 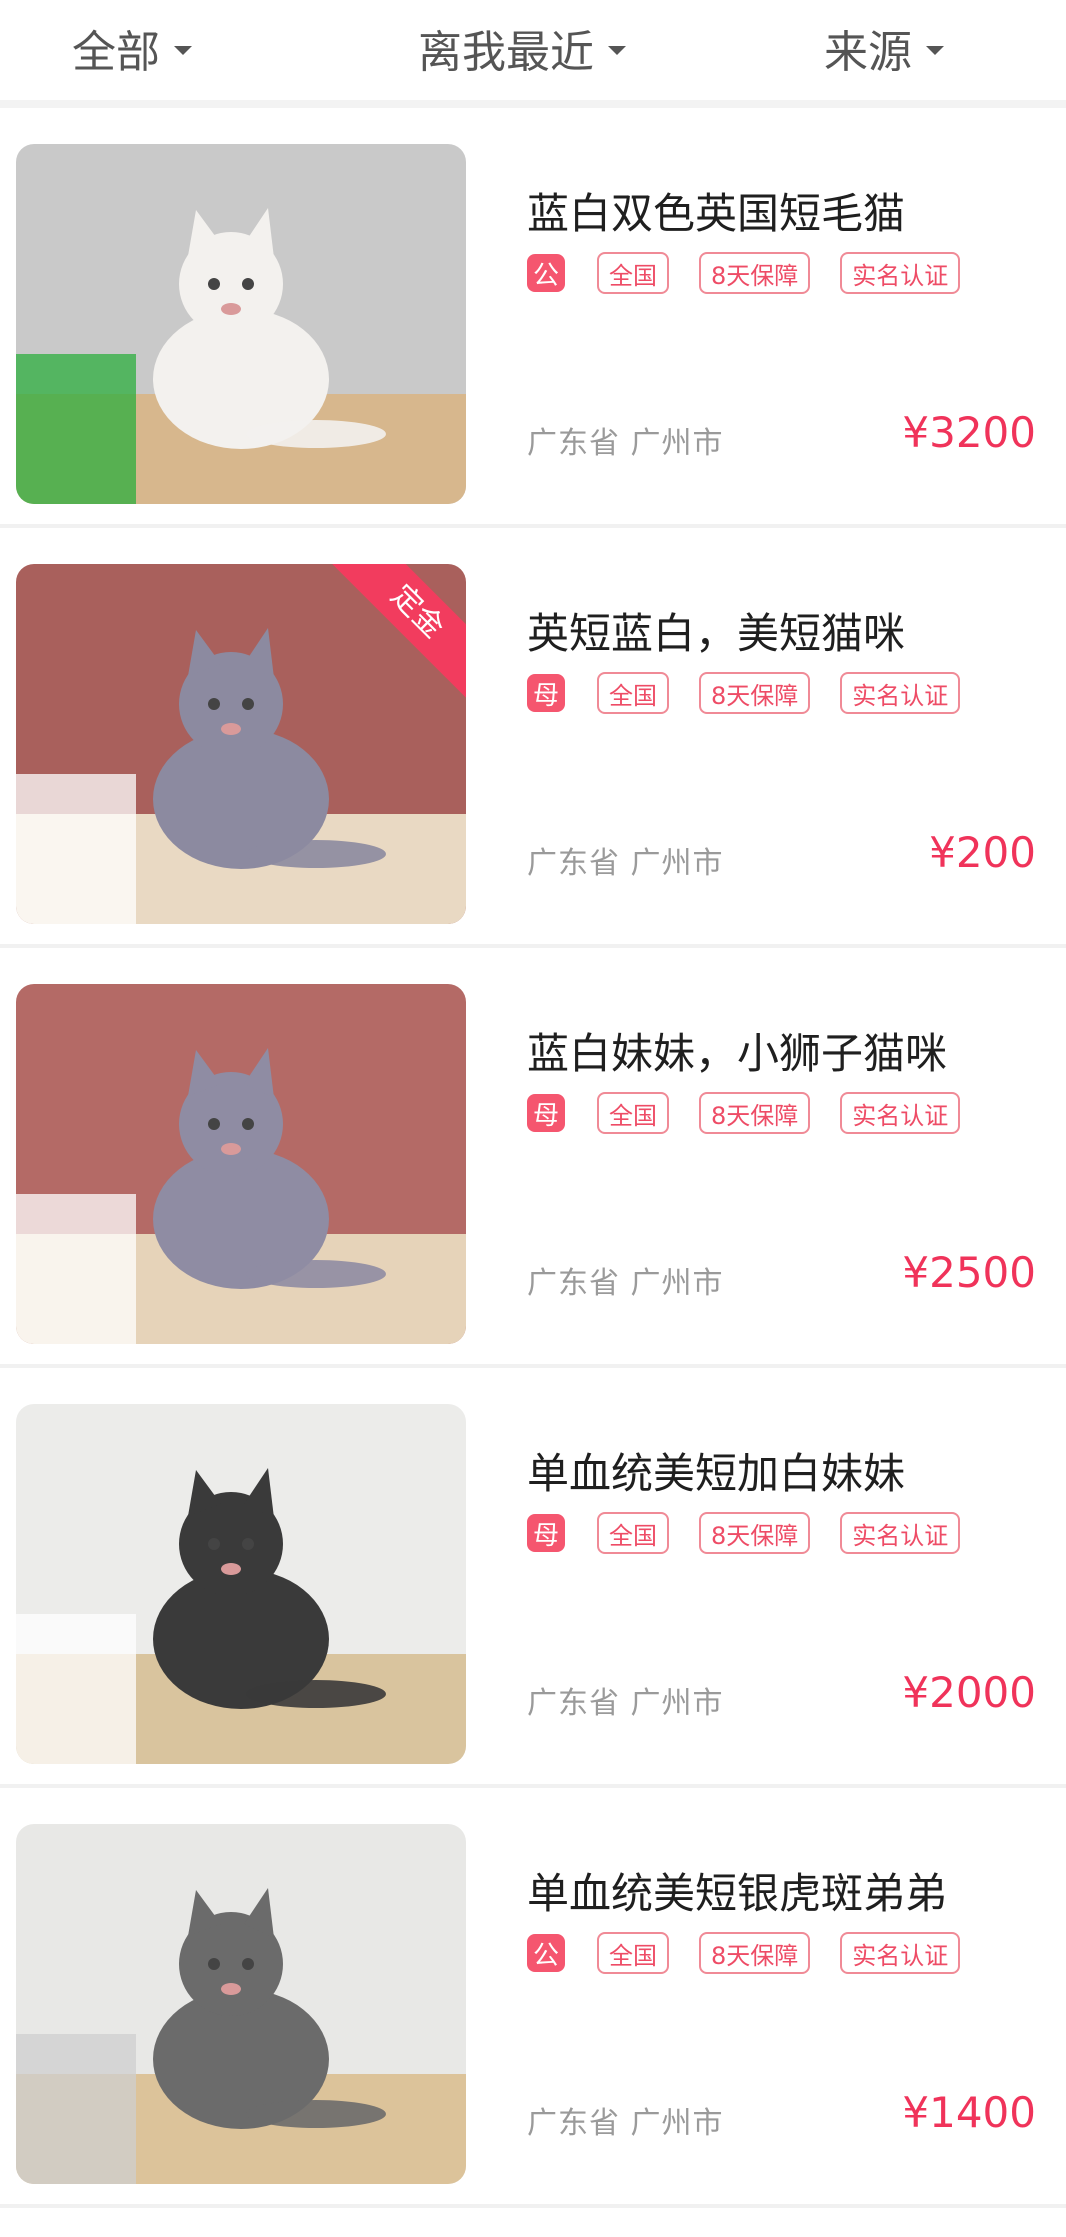 I want to click on filter-all-dropdown: 全部, so click(x=132, y=48).